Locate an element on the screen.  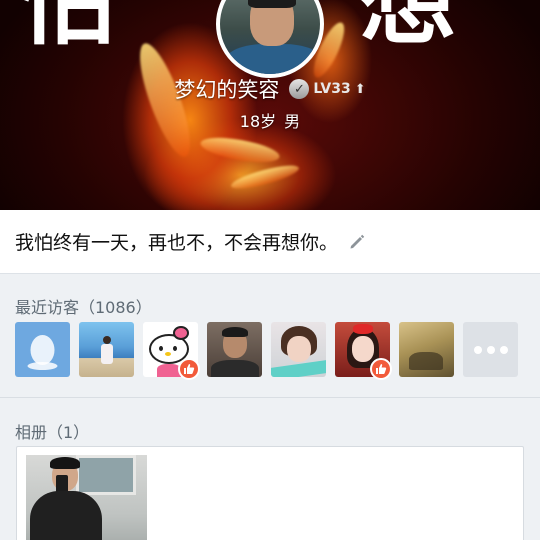
visitor-list is located at coordinates (266, 351).